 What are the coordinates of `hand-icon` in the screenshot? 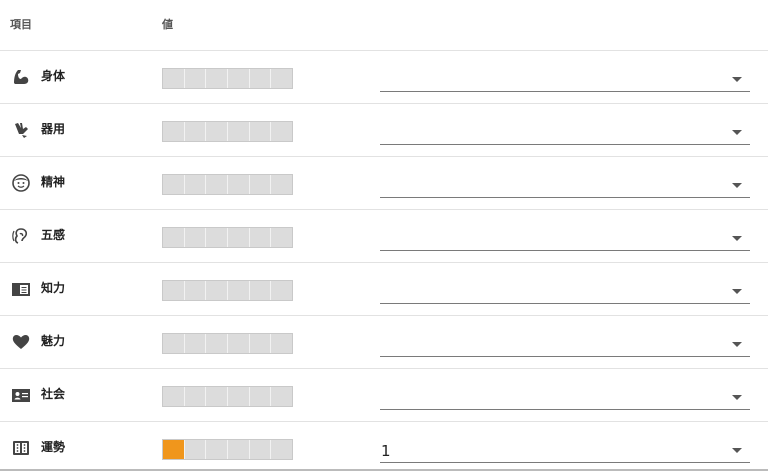 It's located at (21, 130).